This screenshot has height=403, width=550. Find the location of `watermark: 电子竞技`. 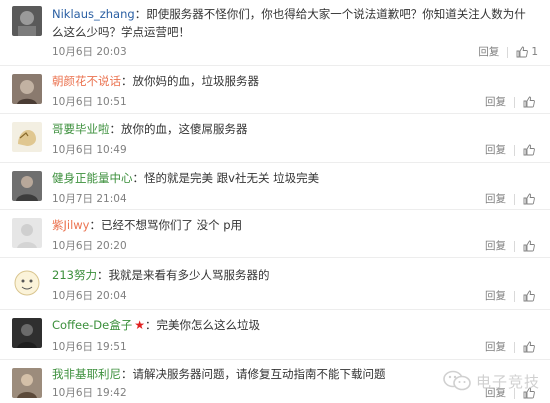

watermark: 电子竞技 is located at coordinates (491, 381).